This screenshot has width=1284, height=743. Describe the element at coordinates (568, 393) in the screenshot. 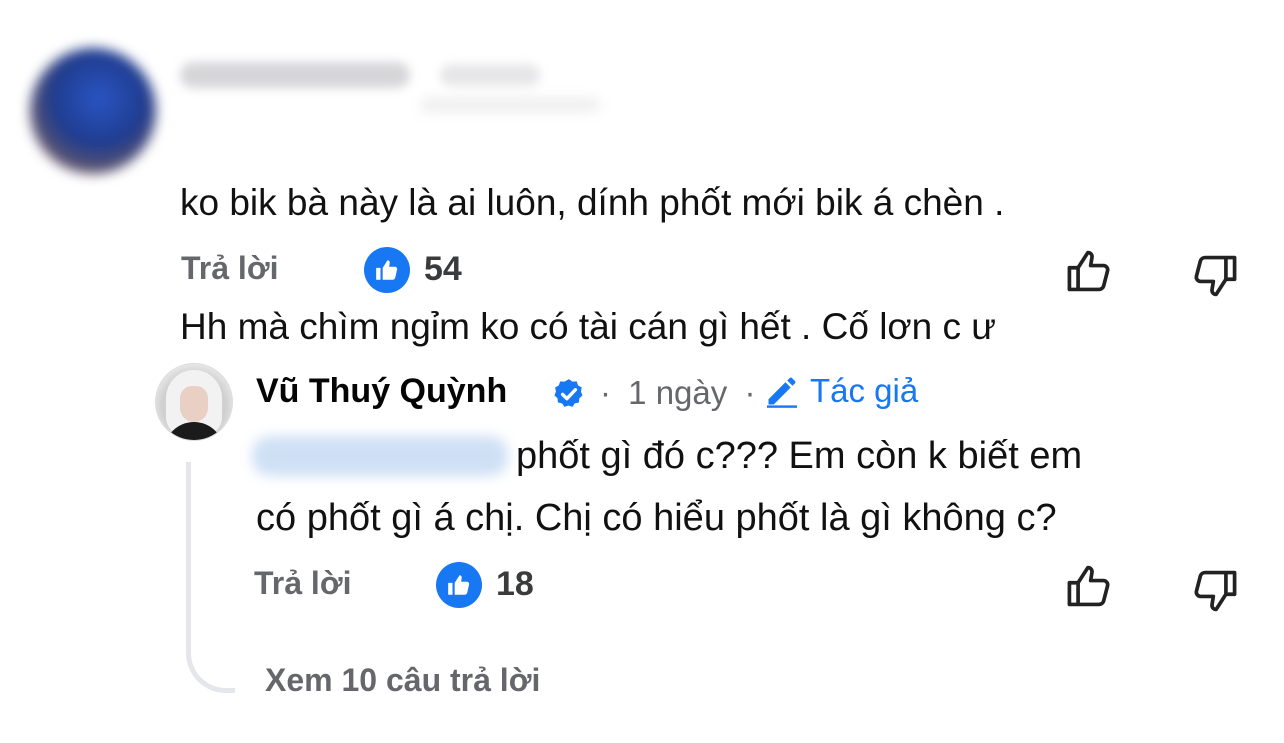

I see `verified-badge-icon` at that location.